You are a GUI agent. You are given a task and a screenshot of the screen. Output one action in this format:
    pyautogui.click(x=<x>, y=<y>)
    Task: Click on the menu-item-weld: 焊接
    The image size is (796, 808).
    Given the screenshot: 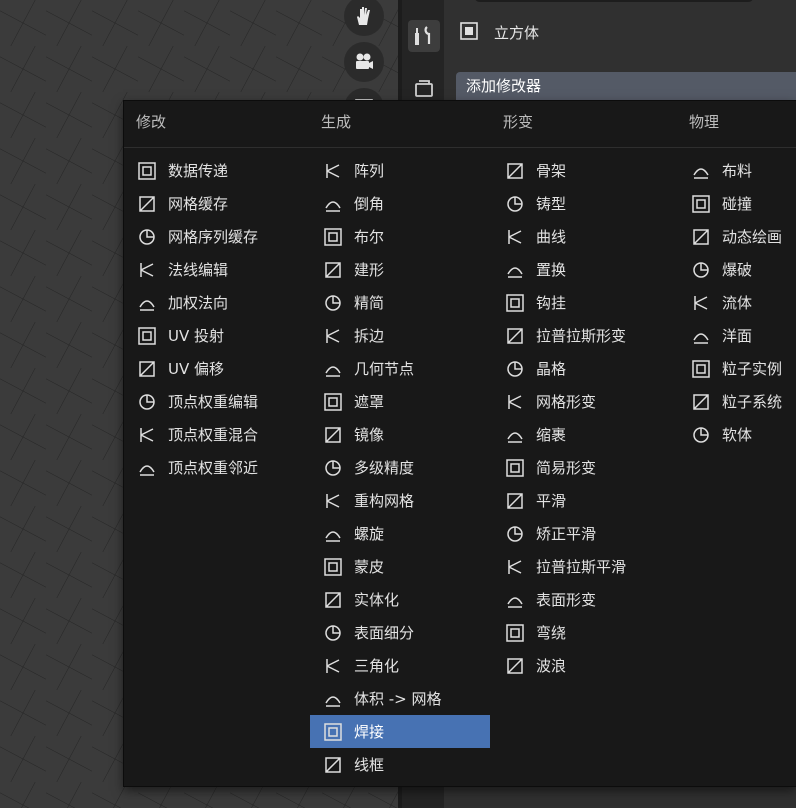 What is the action you would take?
    pyautogui.click(x=400, y=731)
    